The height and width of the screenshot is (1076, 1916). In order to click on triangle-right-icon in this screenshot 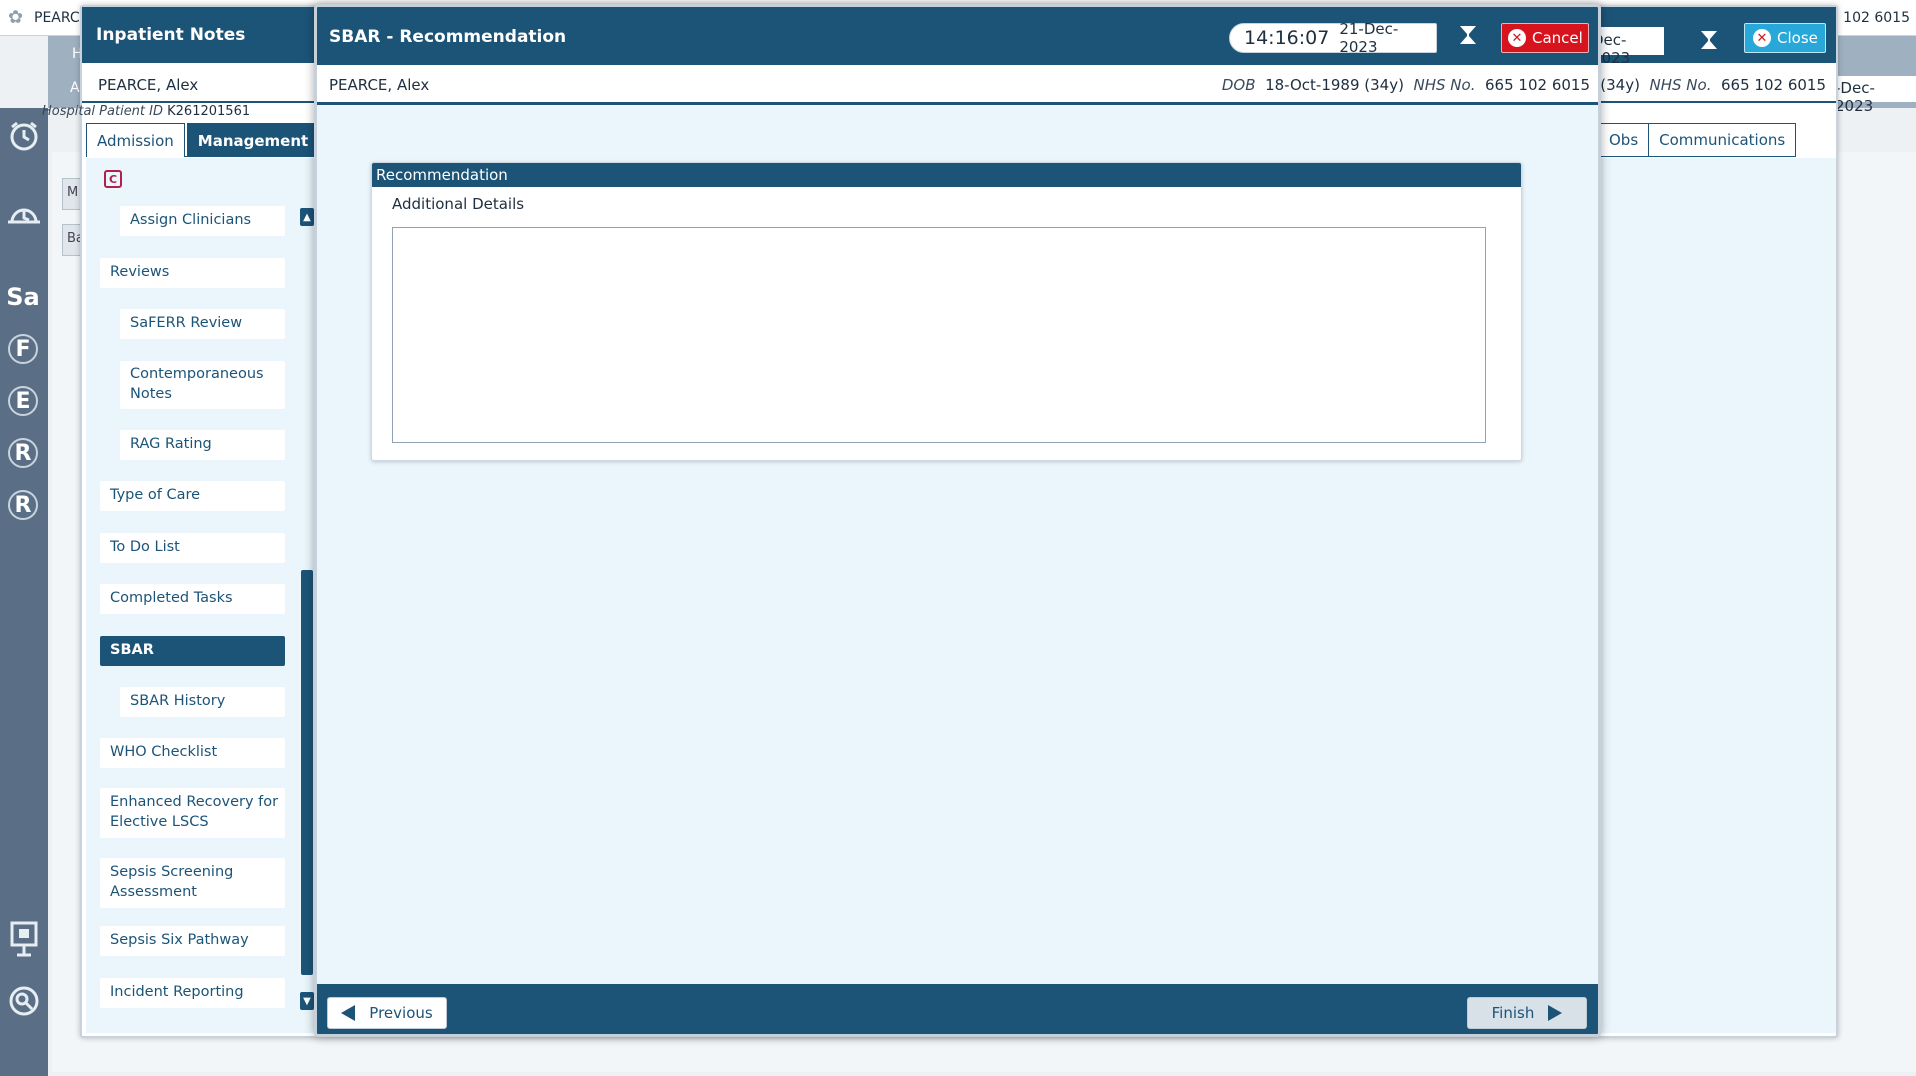, I will do `click(1555, 1013)`.